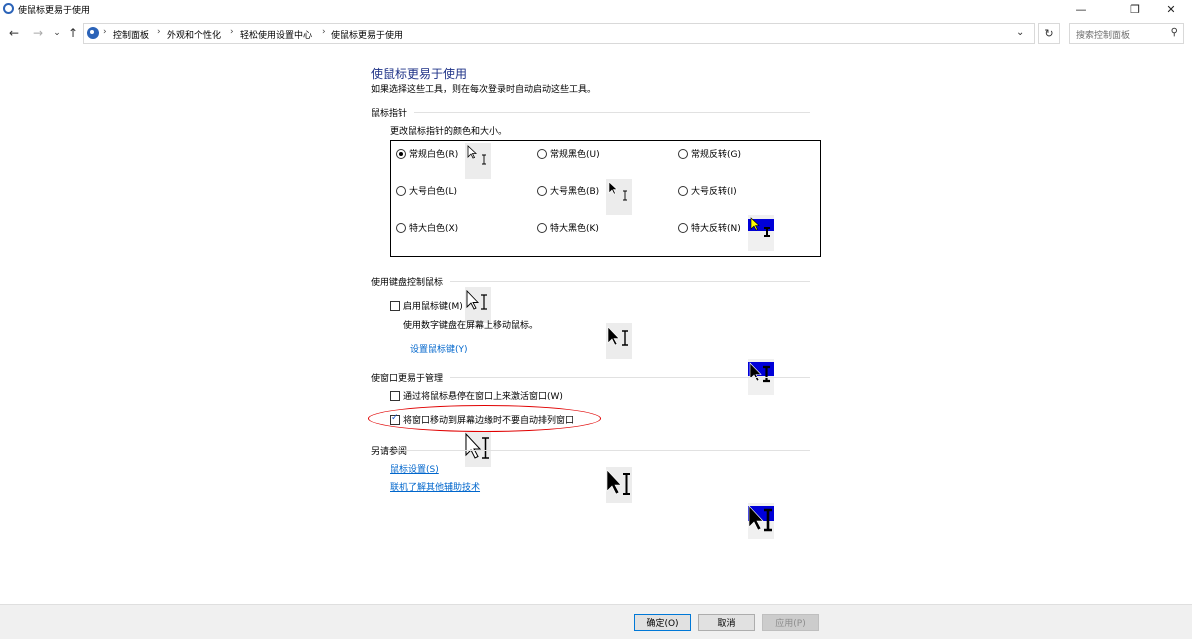 The height and width of the screenshot is (639, 1192). Describe the element at coordinates (38, 33) in the screenshot. I see `forward-arrow-icon: →` at that location.